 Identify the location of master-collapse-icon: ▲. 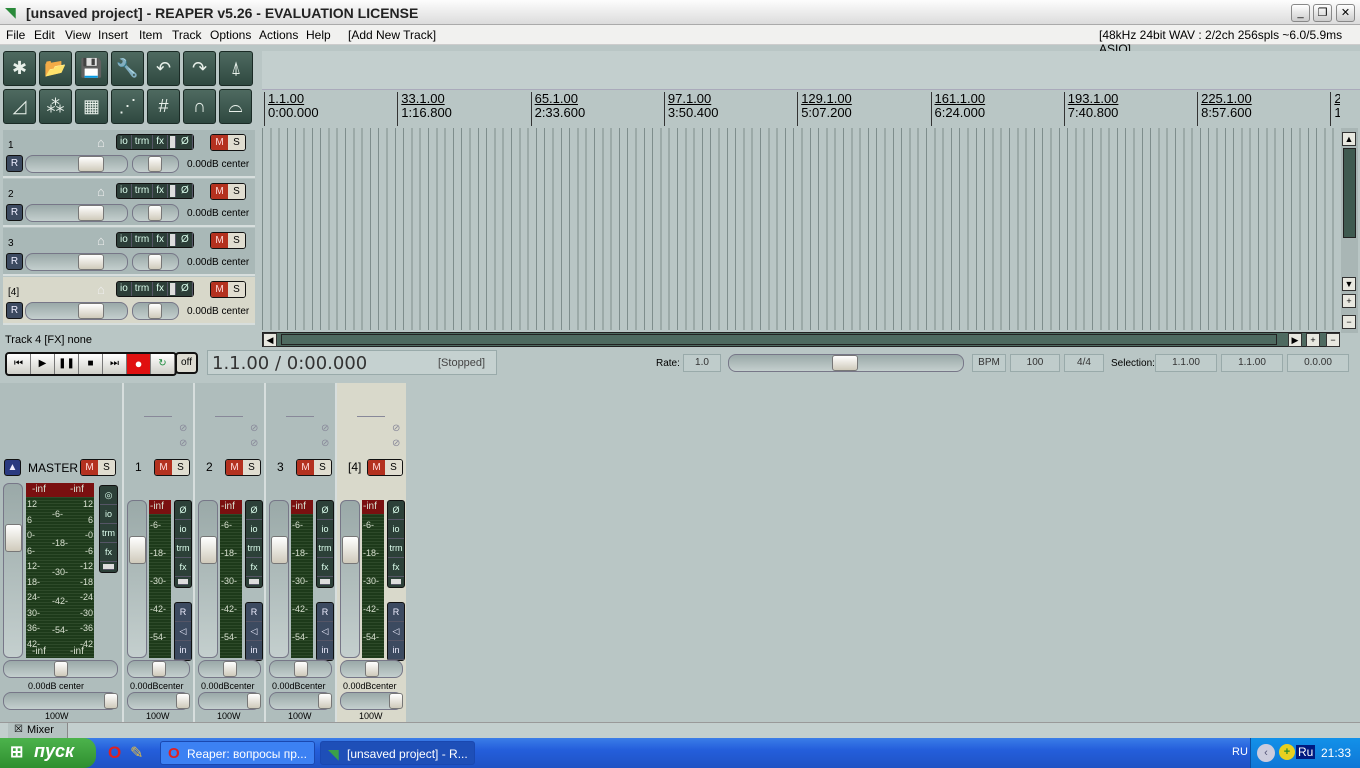
(12, 467).